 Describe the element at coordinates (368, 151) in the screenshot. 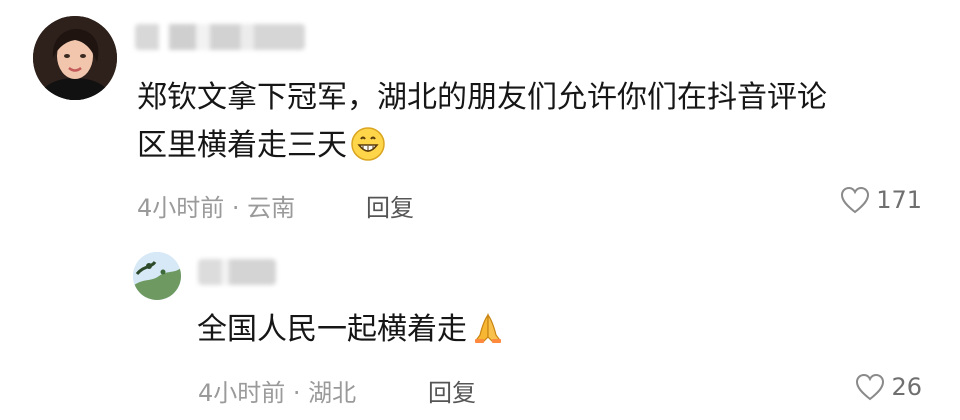

I see `grinning-face-icon` at that location.